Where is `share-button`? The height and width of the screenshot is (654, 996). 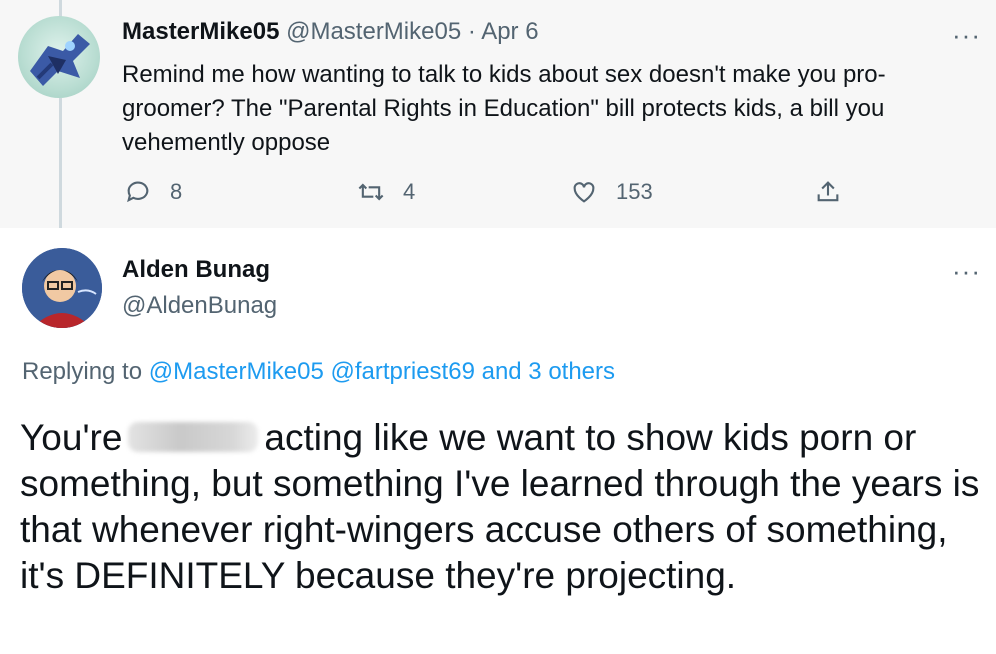
share-button is located at coordinates (837, 192).